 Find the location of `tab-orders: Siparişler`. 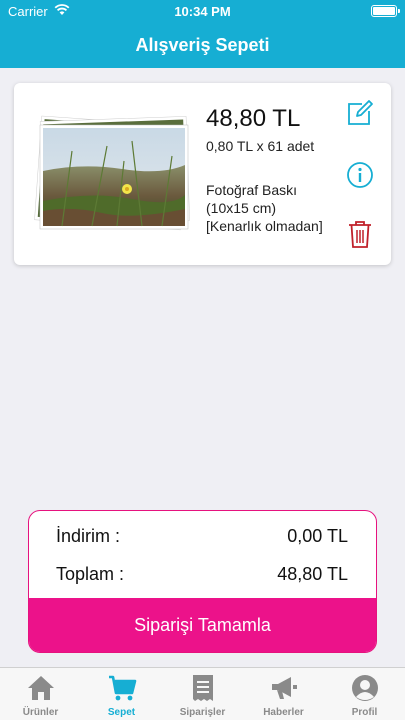

tab-orders: Siparişler is located at coordinates (202, 694).